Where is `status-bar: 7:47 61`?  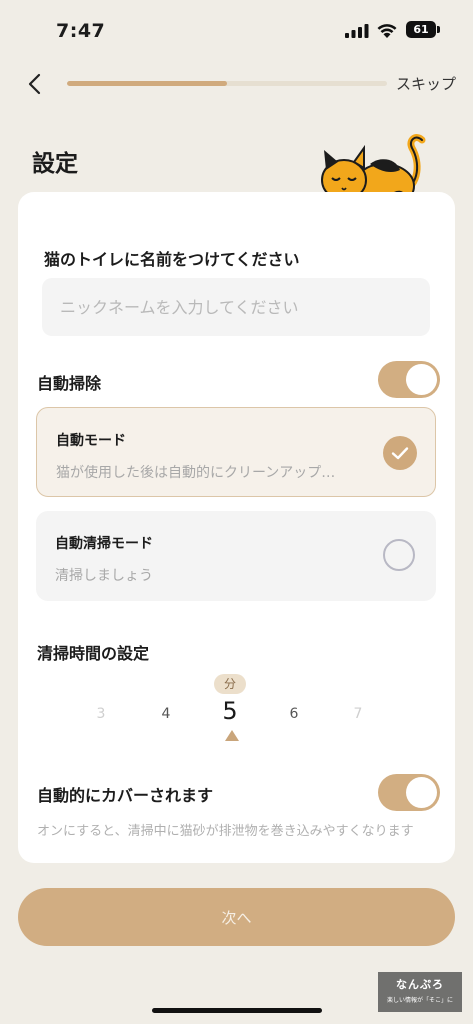
status-bar: 7:47 61 is located at coordinates (236, 28).